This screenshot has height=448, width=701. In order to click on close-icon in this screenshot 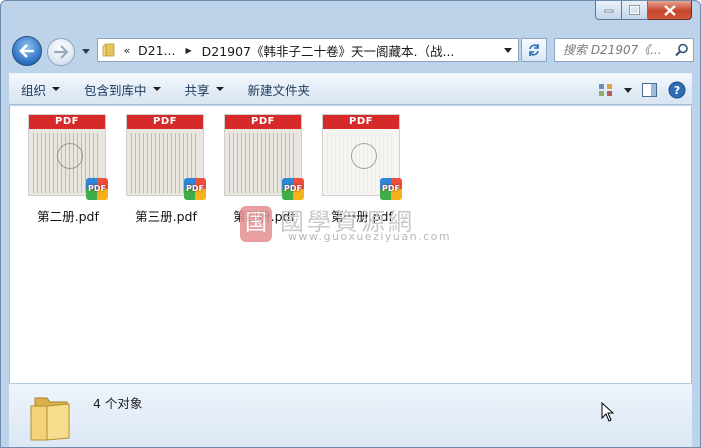, I will do `click(669, 10)`.